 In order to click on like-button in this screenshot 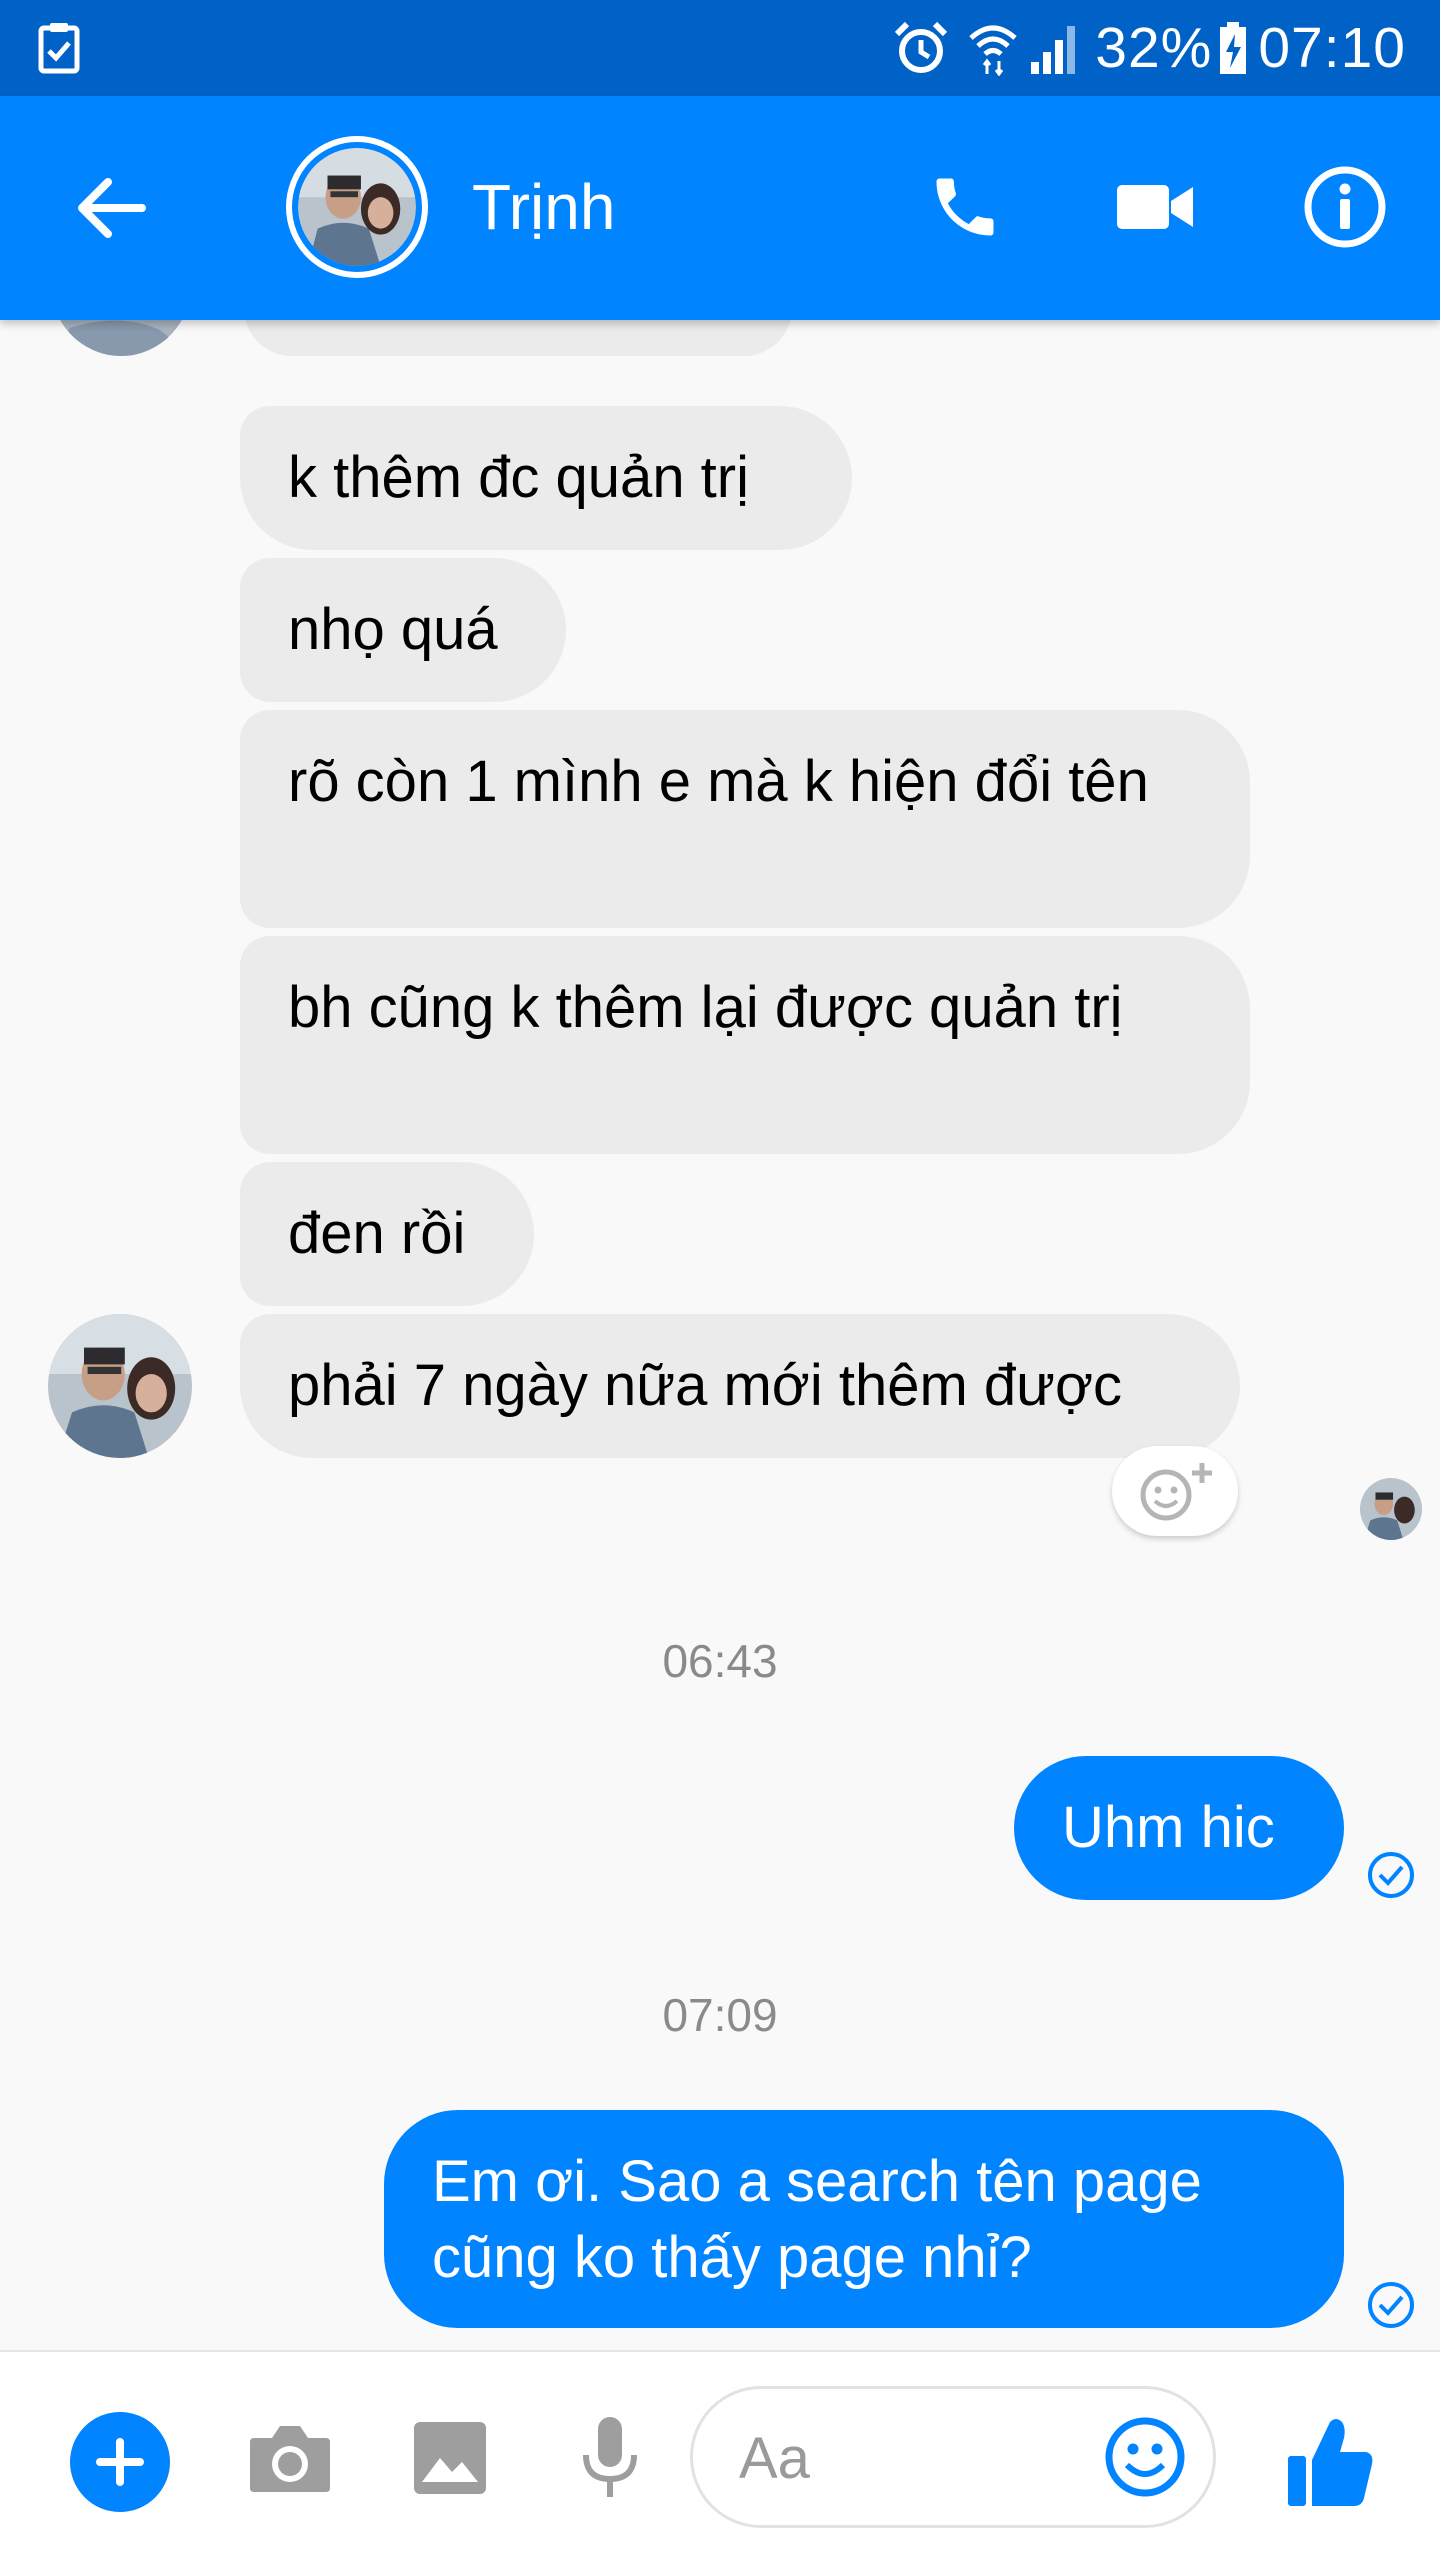, I will do `click(1330, 2462)`.